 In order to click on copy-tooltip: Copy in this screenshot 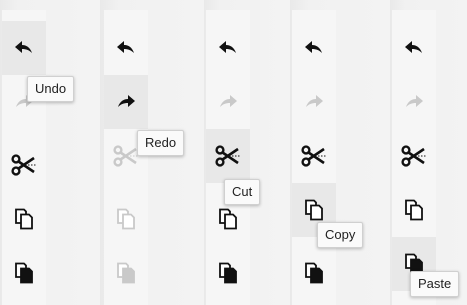, I will do `click(340, 235)`.